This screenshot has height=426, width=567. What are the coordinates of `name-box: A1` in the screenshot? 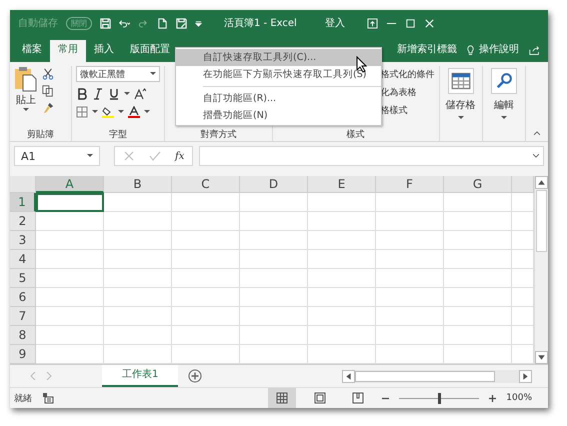 It's located at (57, 156).